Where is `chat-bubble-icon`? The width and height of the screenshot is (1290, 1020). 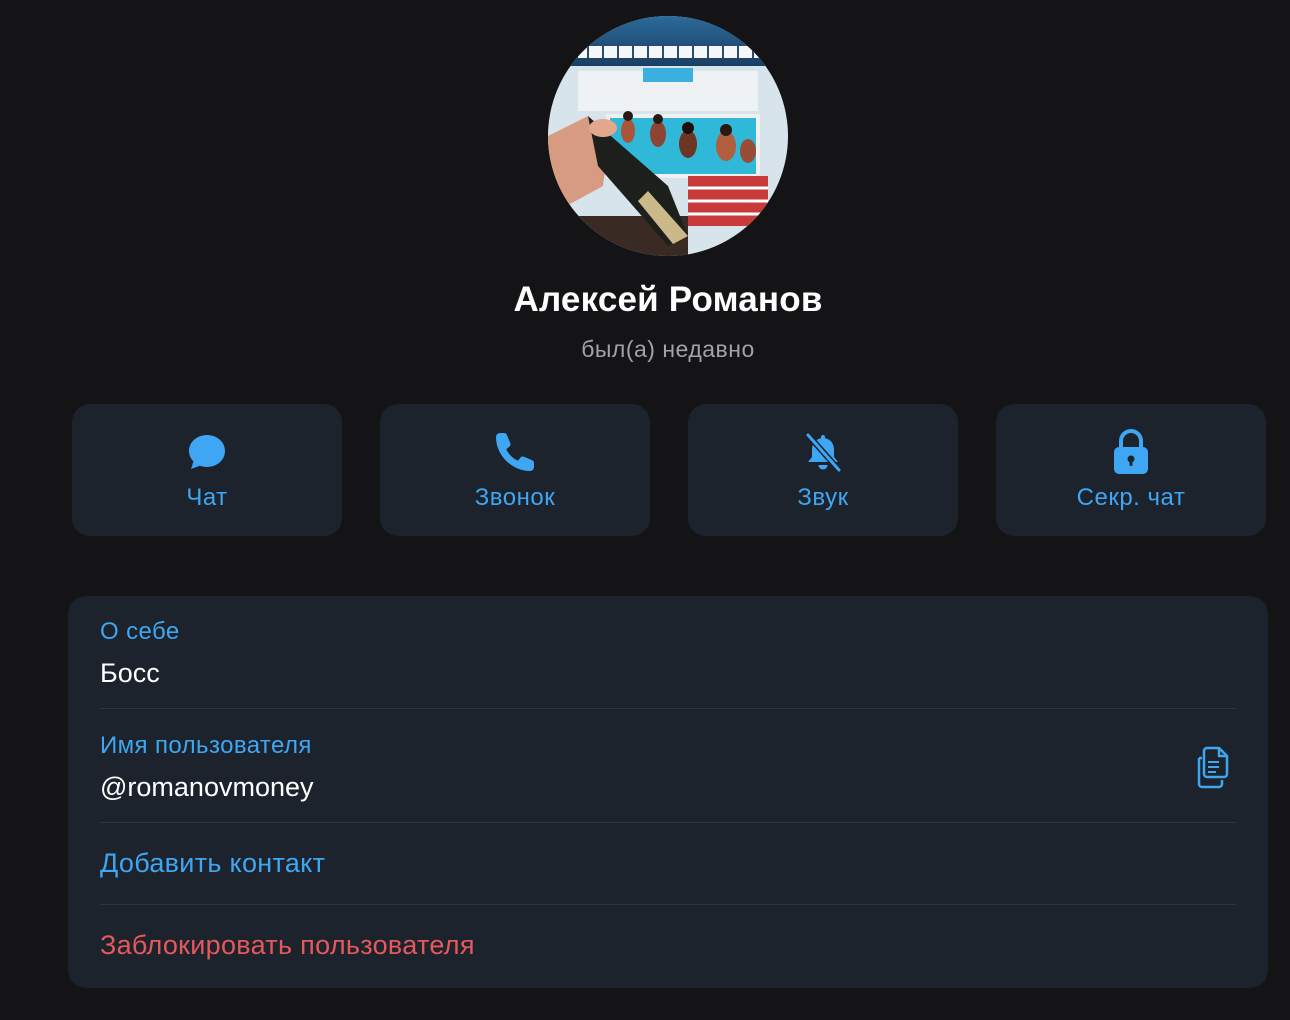
chat-bubble-icon is located at coordinates (207, 452).